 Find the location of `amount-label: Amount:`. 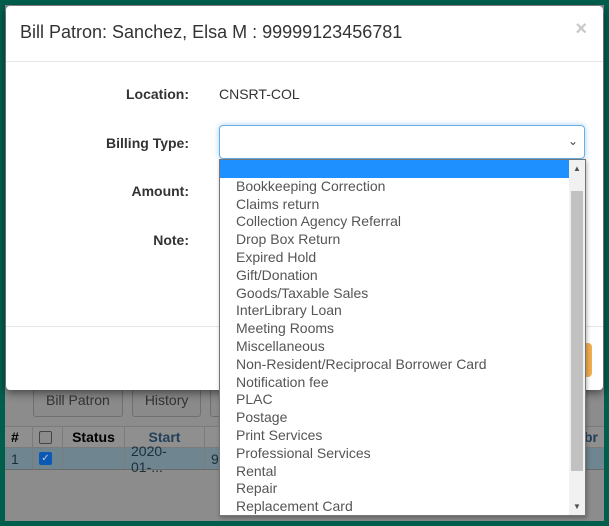

amount-label: Amount: is located at coordinates (160, 191).